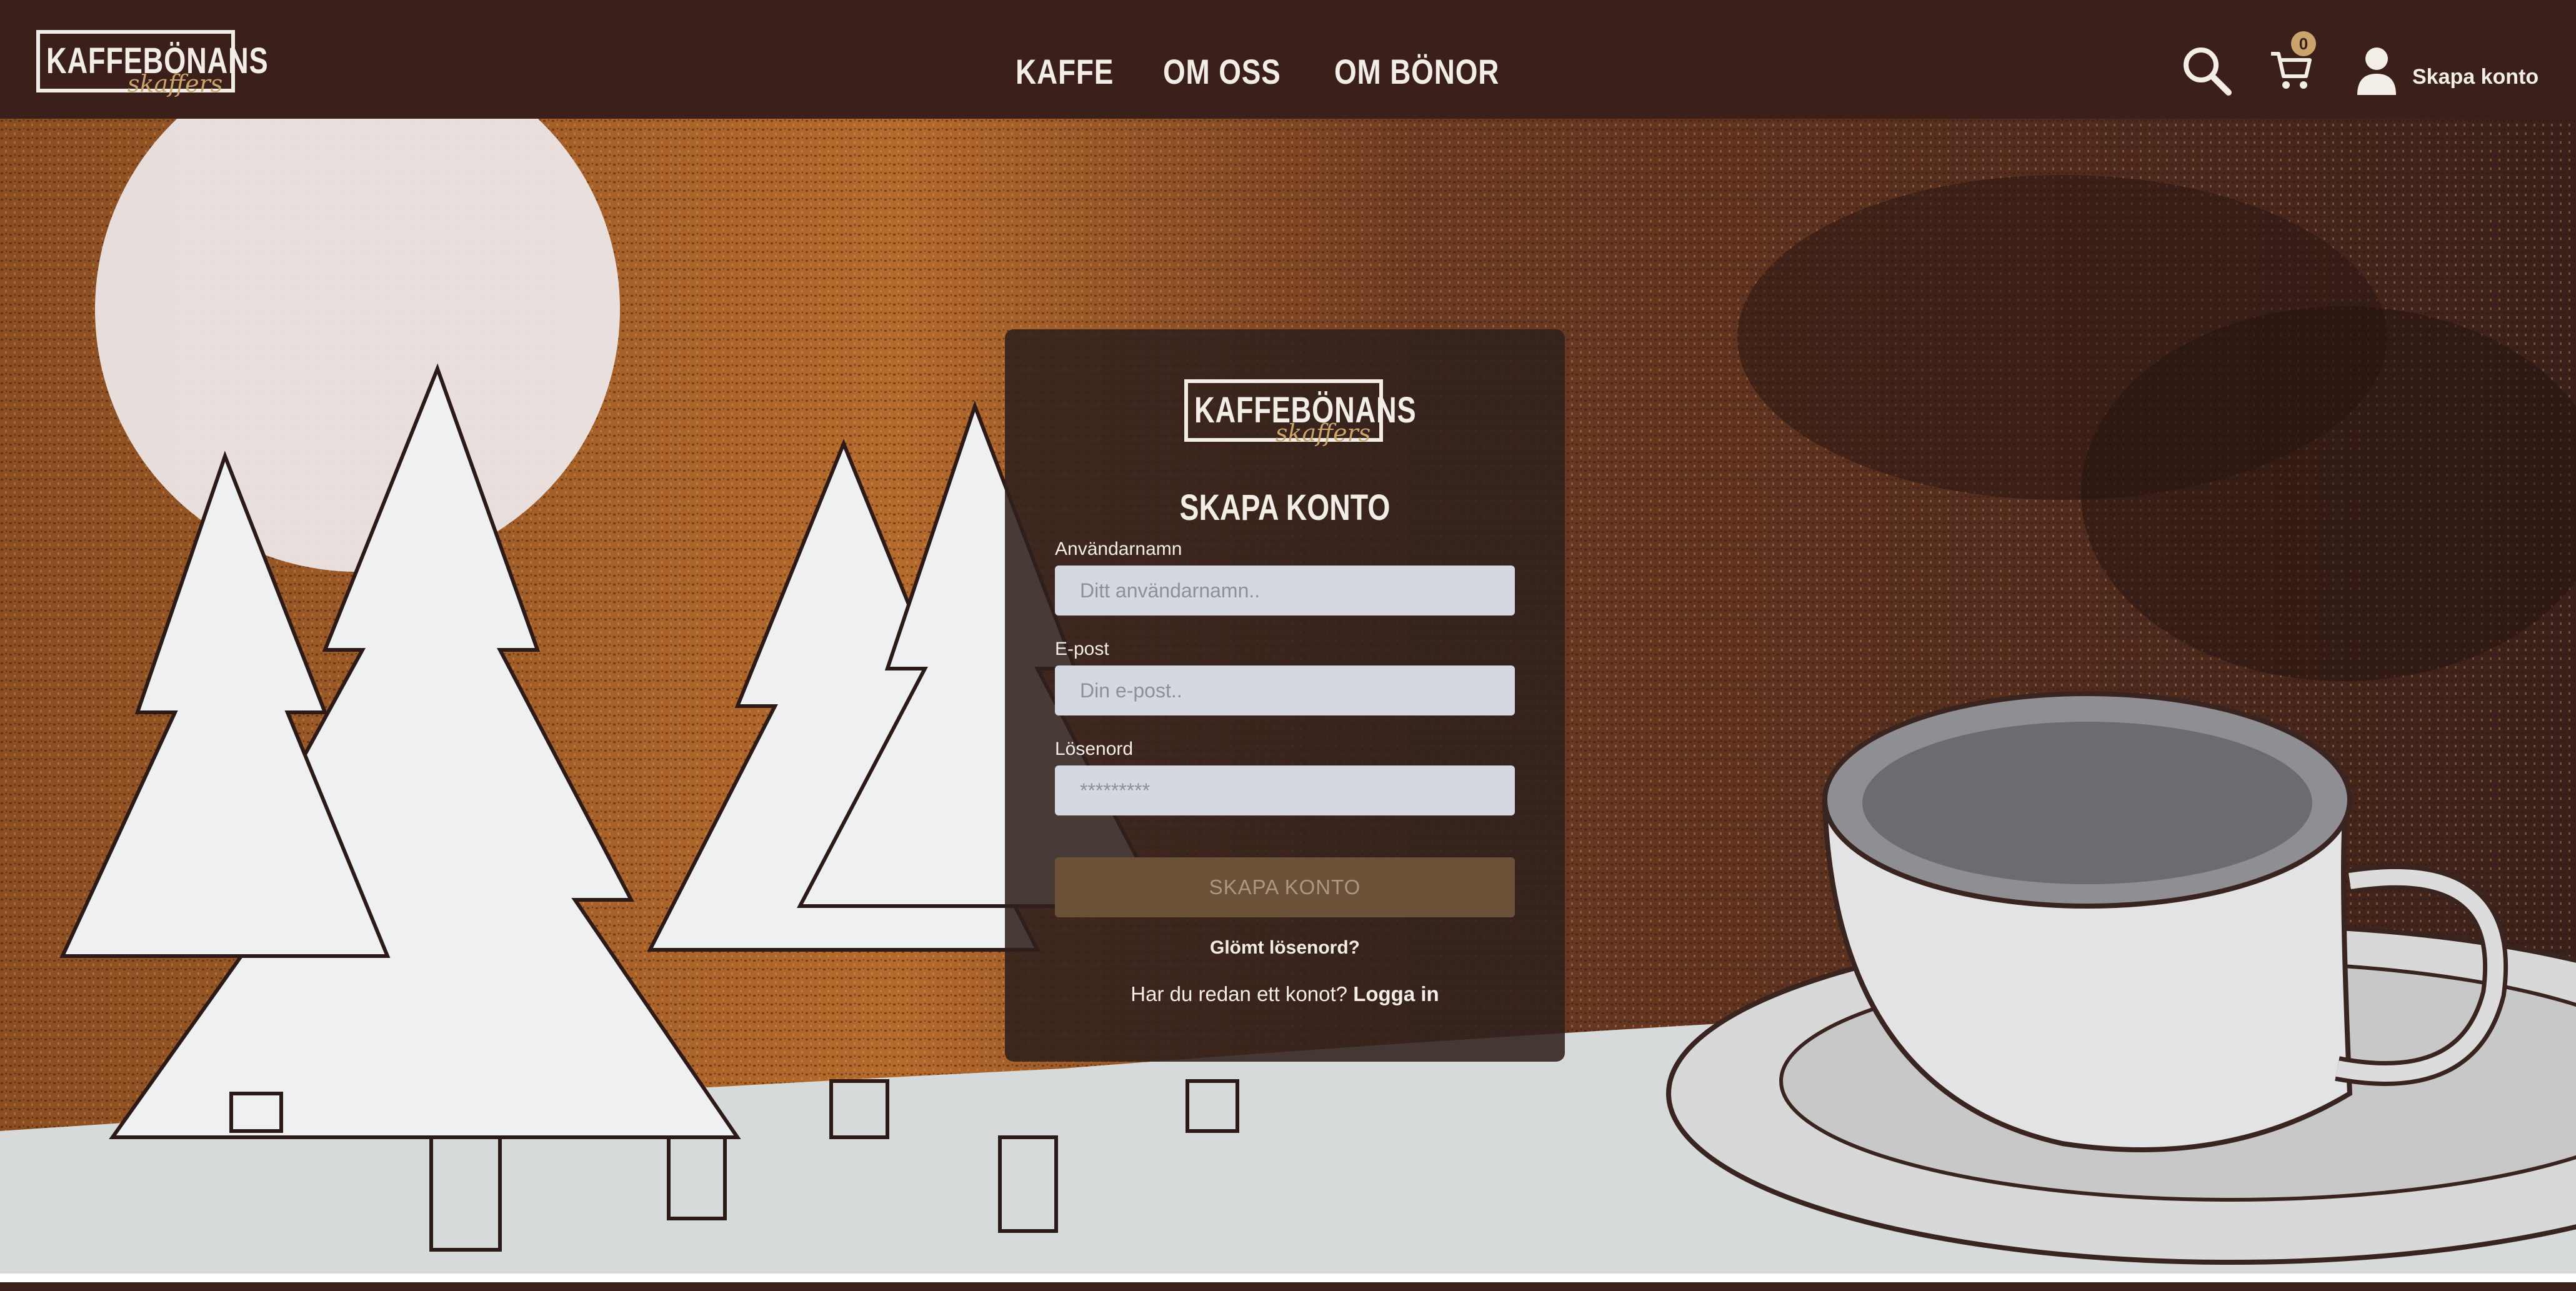 The image size is (2576, 1291). Describe the element at coordinates (2303, 43) in the screenshot. I see `cart-count-badge: 0` at that location.